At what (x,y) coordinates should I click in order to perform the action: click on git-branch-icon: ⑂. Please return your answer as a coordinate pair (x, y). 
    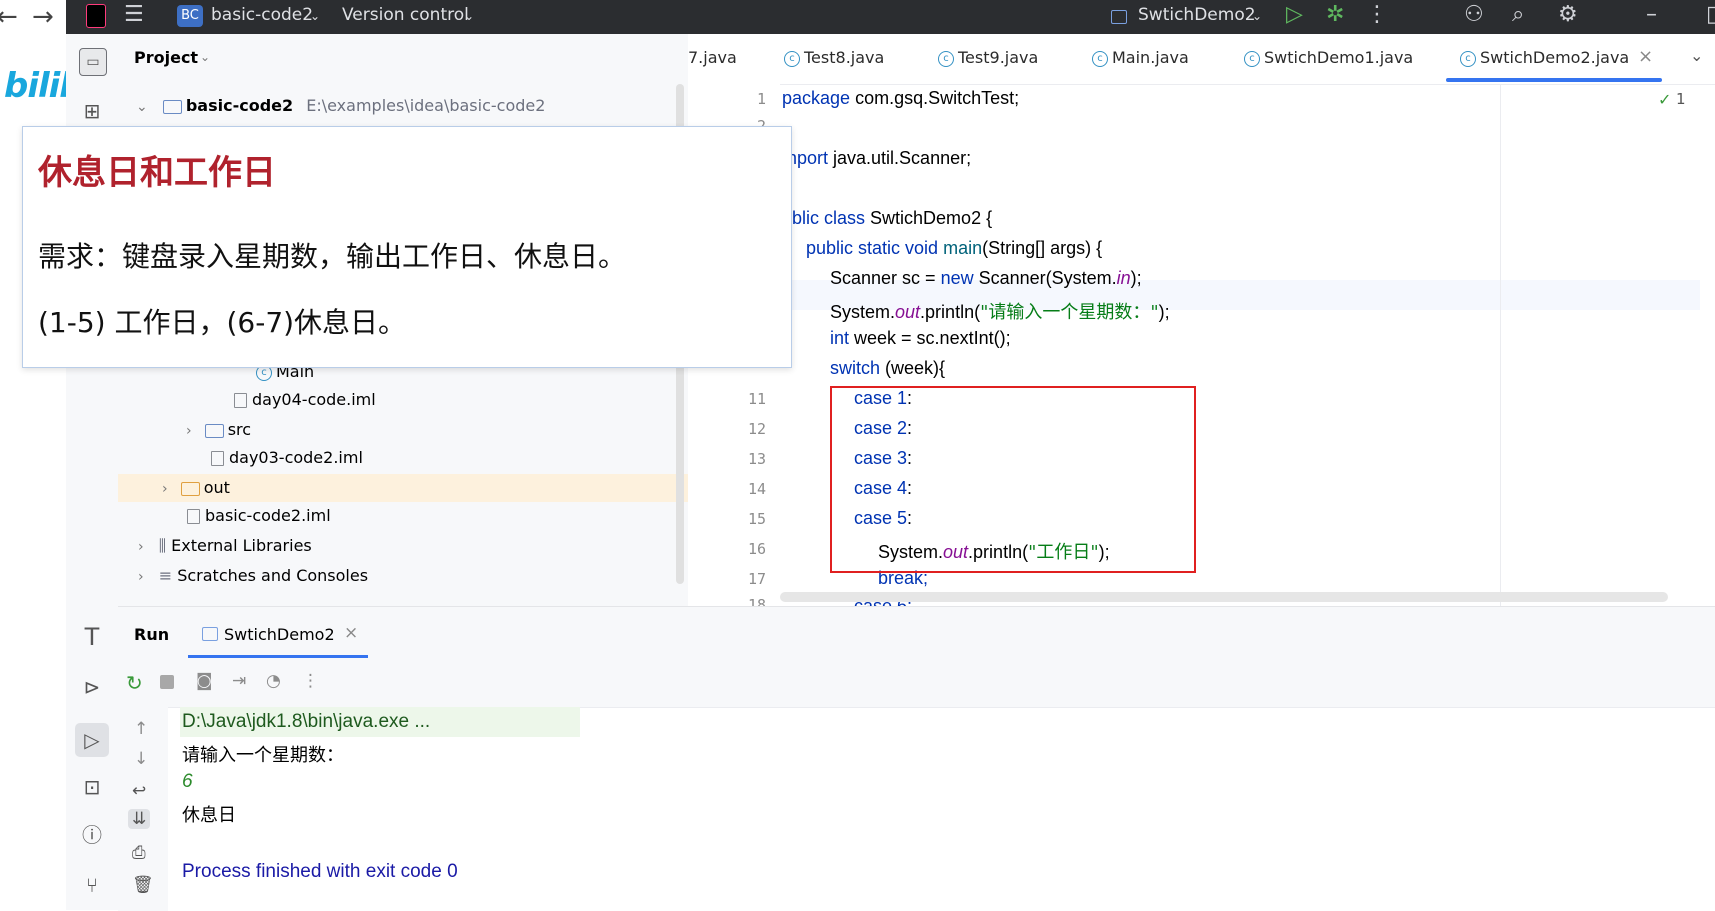
    Looking at the image, I should click on (92, 885).